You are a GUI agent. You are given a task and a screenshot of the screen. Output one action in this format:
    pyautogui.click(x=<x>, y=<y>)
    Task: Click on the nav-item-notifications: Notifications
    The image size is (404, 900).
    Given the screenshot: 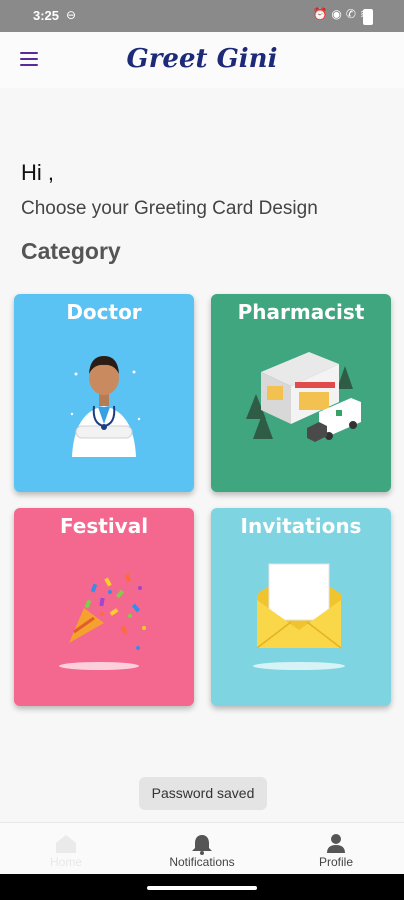 What is the action you would take?
    pyautogui.click(x=202, y=849)
    